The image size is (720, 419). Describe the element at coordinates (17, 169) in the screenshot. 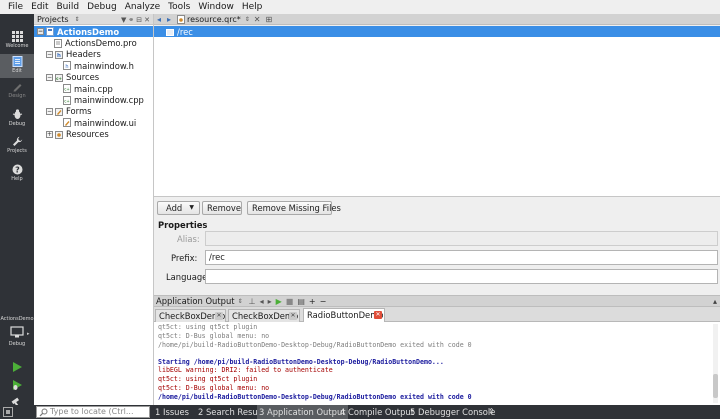

I see `question-icon: ?` at that location.